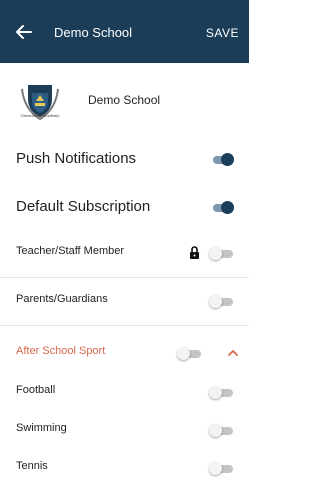 The width and height of the screenshot is (320, 484). Describe the element at coordinates (222, 160) in the screenshot. I see `push-notifications-toggle` at that location.